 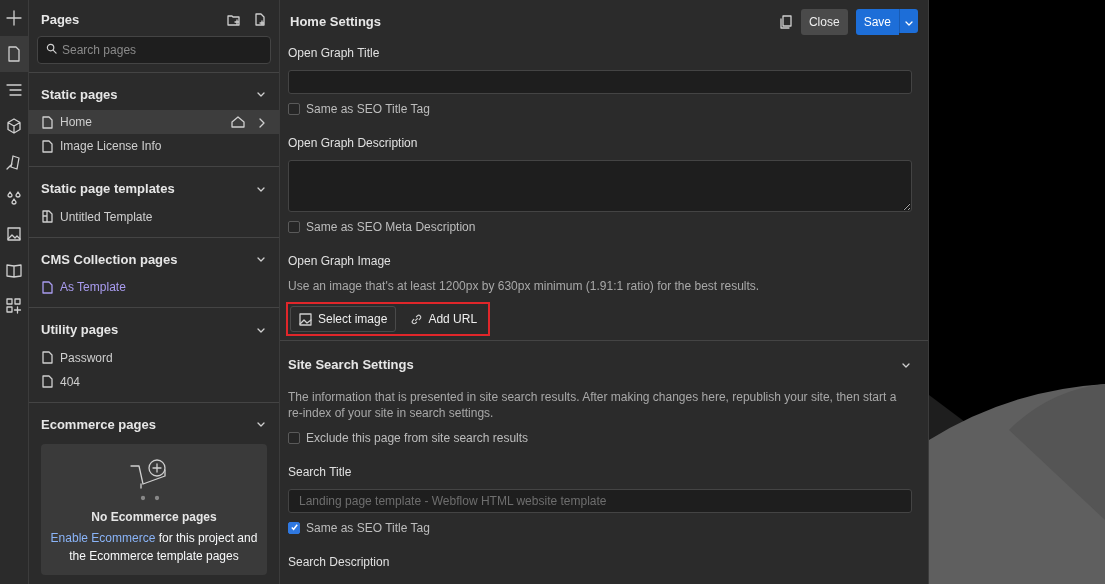 What do you see at coordinates (336, 22) in the screenshot?
I see `panel-title: Home Settings` at bounding box center [336, 22].